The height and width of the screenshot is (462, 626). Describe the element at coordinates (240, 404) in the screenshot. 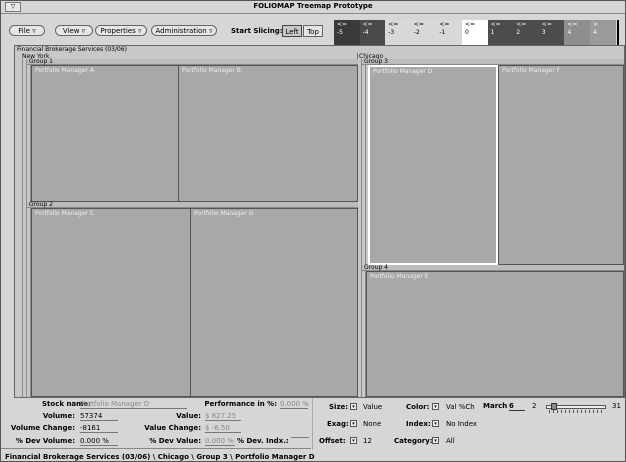

I see `performance-label: Performance in %:` at that location.